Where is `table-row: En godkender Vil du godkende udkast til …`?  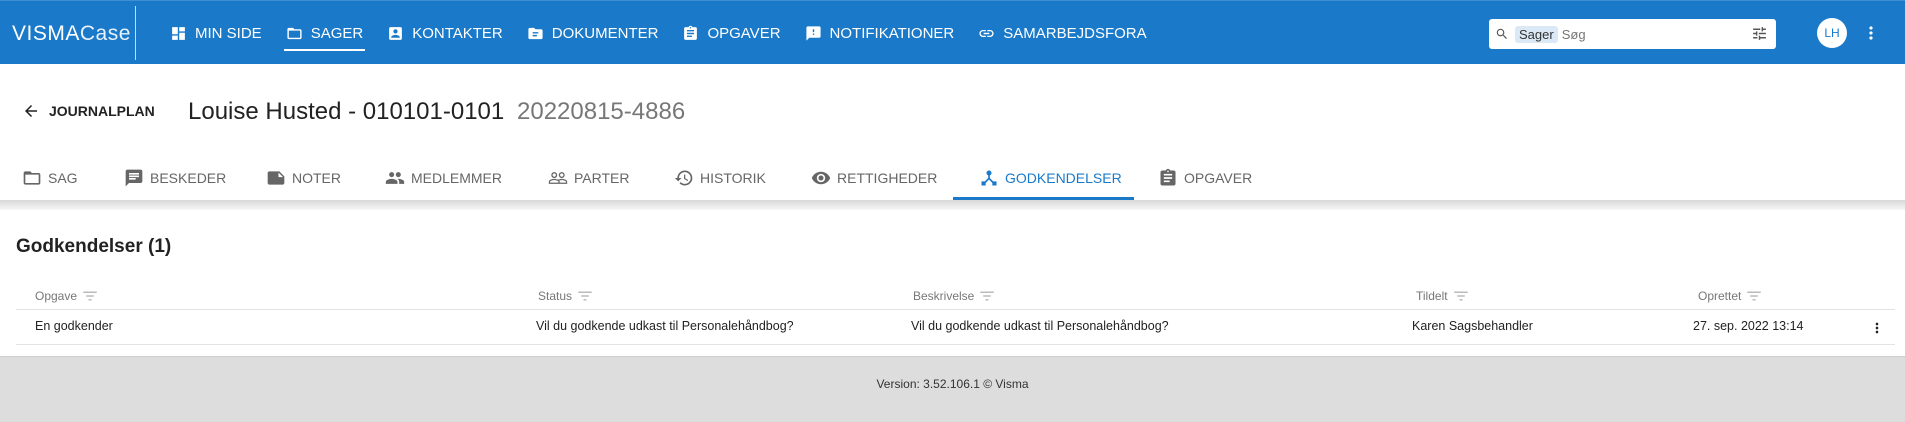
table-row: En godkender Vil du godkende udkast til … is located at coordinates (955, 327).